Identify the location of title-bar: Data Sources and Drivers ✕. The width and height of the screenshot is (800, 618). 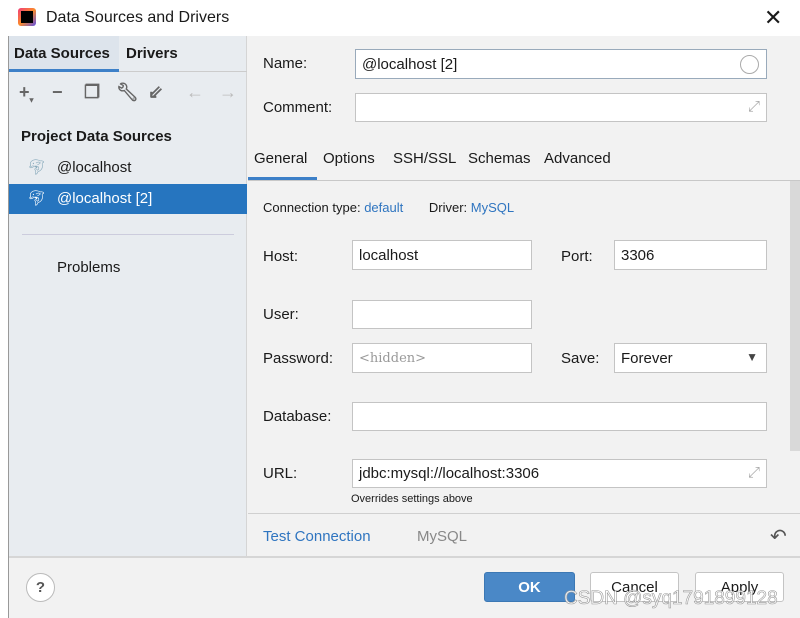
(404, 18).